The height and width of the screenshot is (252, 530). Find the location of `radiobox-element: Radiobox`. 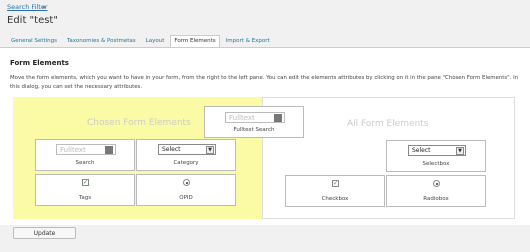

radiobox-element: Radiobox is located at coordinates (436, 191).